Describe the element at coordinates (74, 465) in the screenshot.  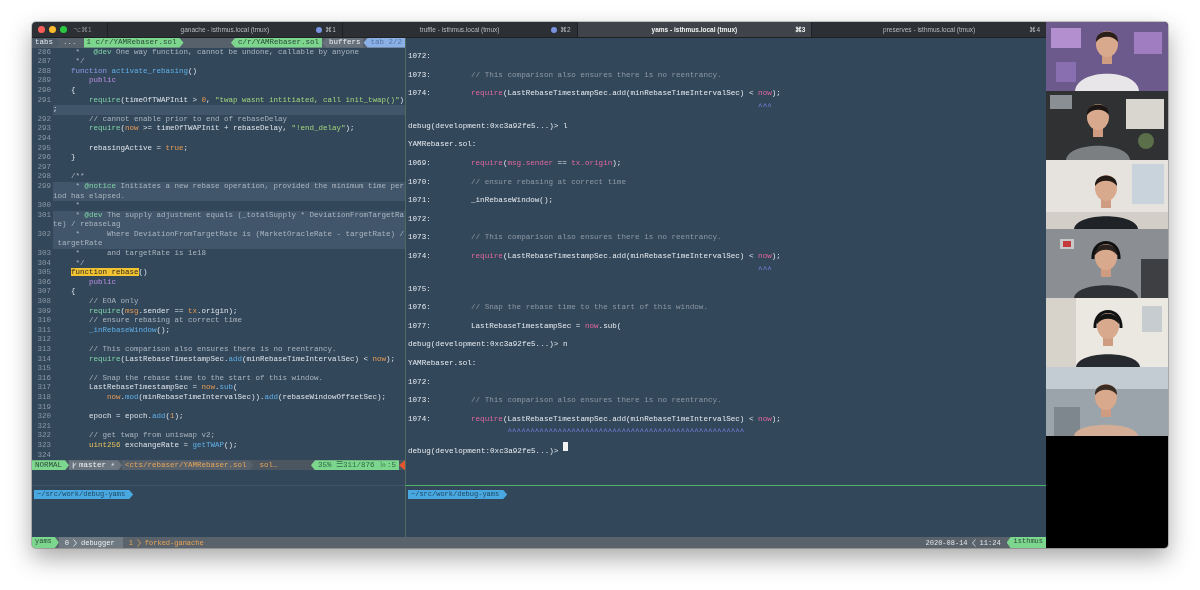
I see `branch-icon` at that location.